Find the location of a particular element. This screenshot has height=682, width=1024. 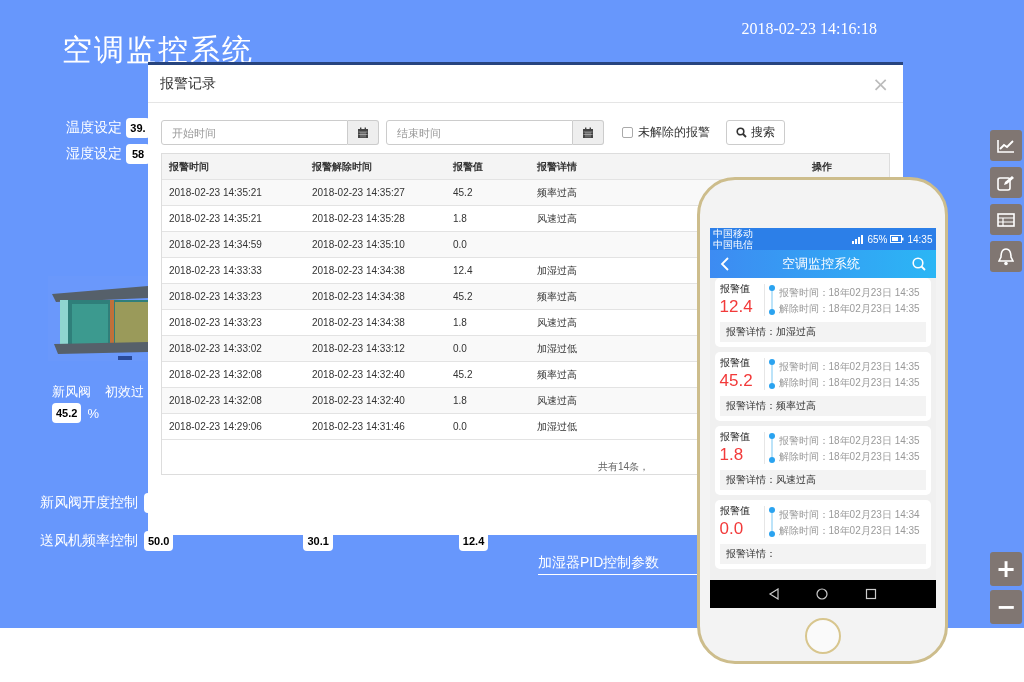

alarm-time: 报警时间：18年02月23日 14:34 is located at coordinates (849, 514).